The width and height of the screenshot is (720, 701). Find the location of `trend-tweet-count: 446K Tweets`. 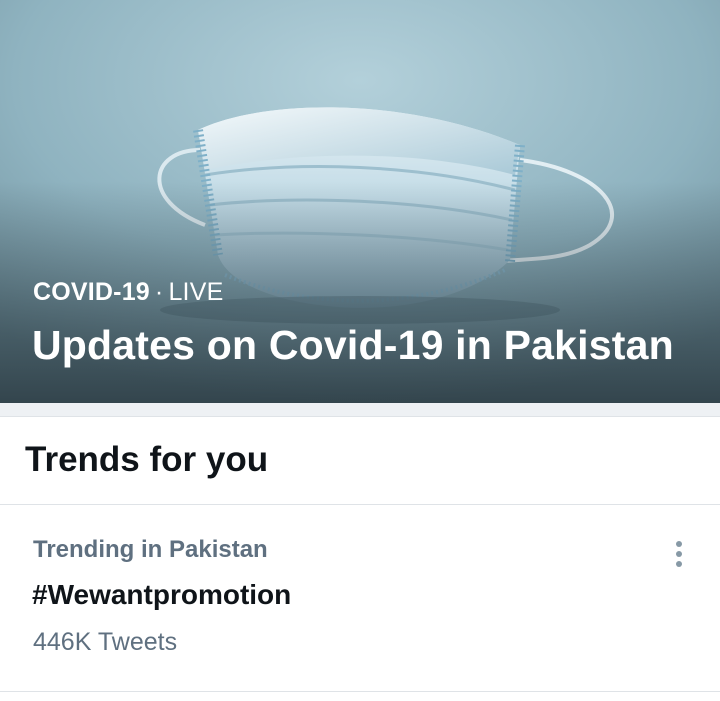

trend-tweet-count: 446K Tweets is located at coordinates (105, 642).